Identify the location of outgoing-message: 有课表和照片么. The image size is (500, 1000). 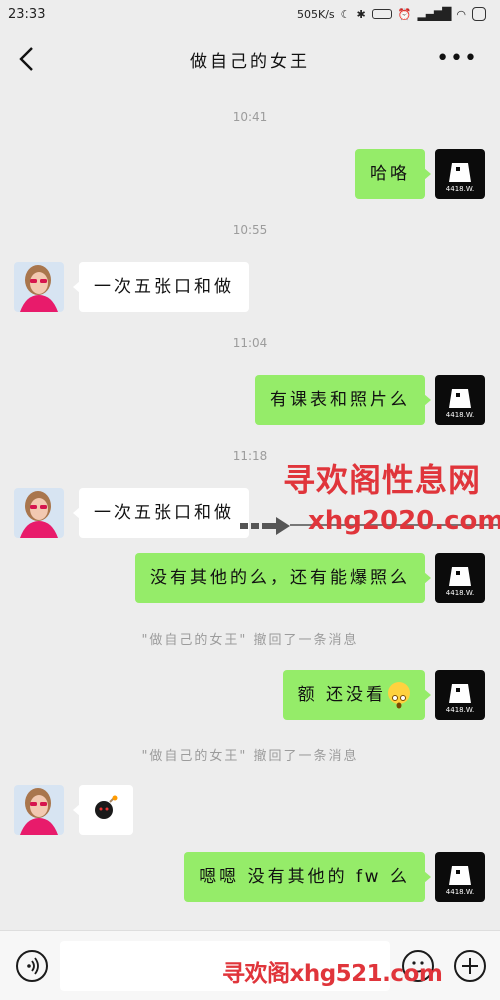
(343, 400).